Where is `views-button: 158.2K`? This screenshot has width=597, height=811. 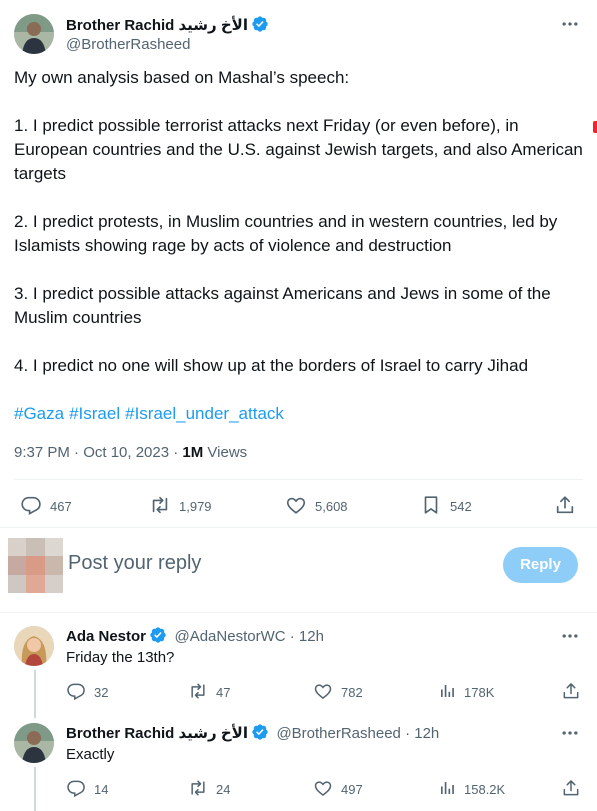
views-button: 158.2K is located at coordinates (471, 789).